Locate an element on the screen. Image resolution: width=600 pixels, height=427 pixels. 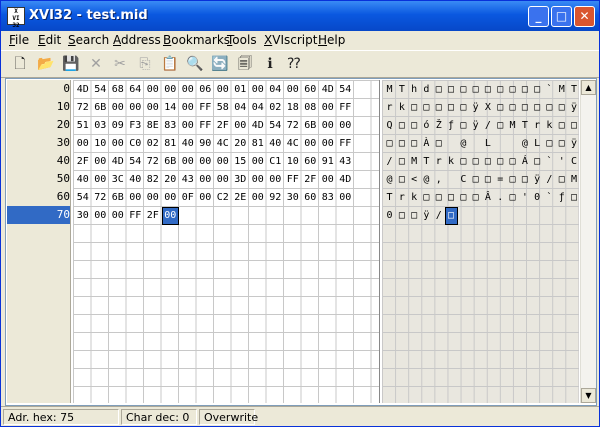
replace-icon: 🔄 is located at coordinates (220, 64).